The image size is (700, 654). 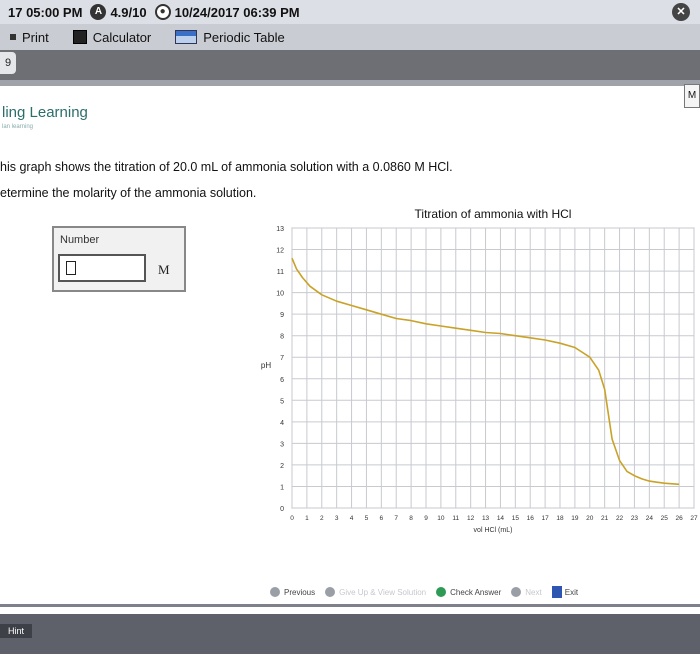 I want to click on calculator-button: Calculator, so click(x=112, y=37).